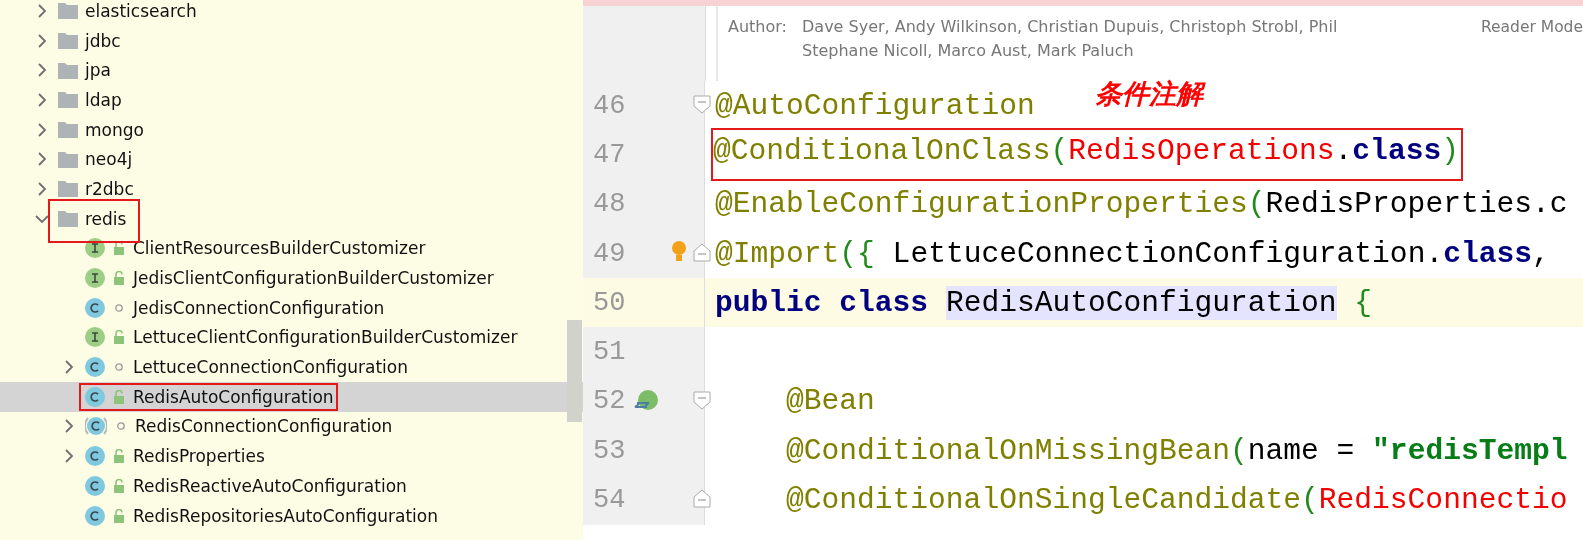 This screenshot has width=1583, height=540. I want to click on scrollbar-thumb, so click(574, 371).